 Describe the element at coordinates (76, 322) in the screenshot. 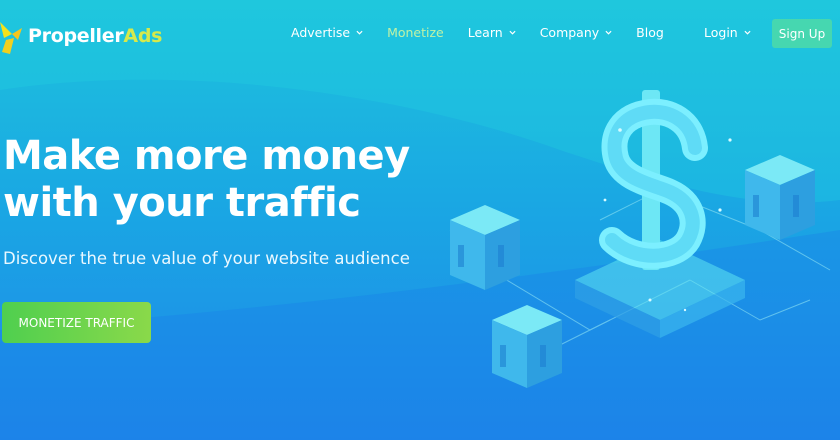

I see `monetize-traffic-button: MONETIZE TRAFFIC` at that location.